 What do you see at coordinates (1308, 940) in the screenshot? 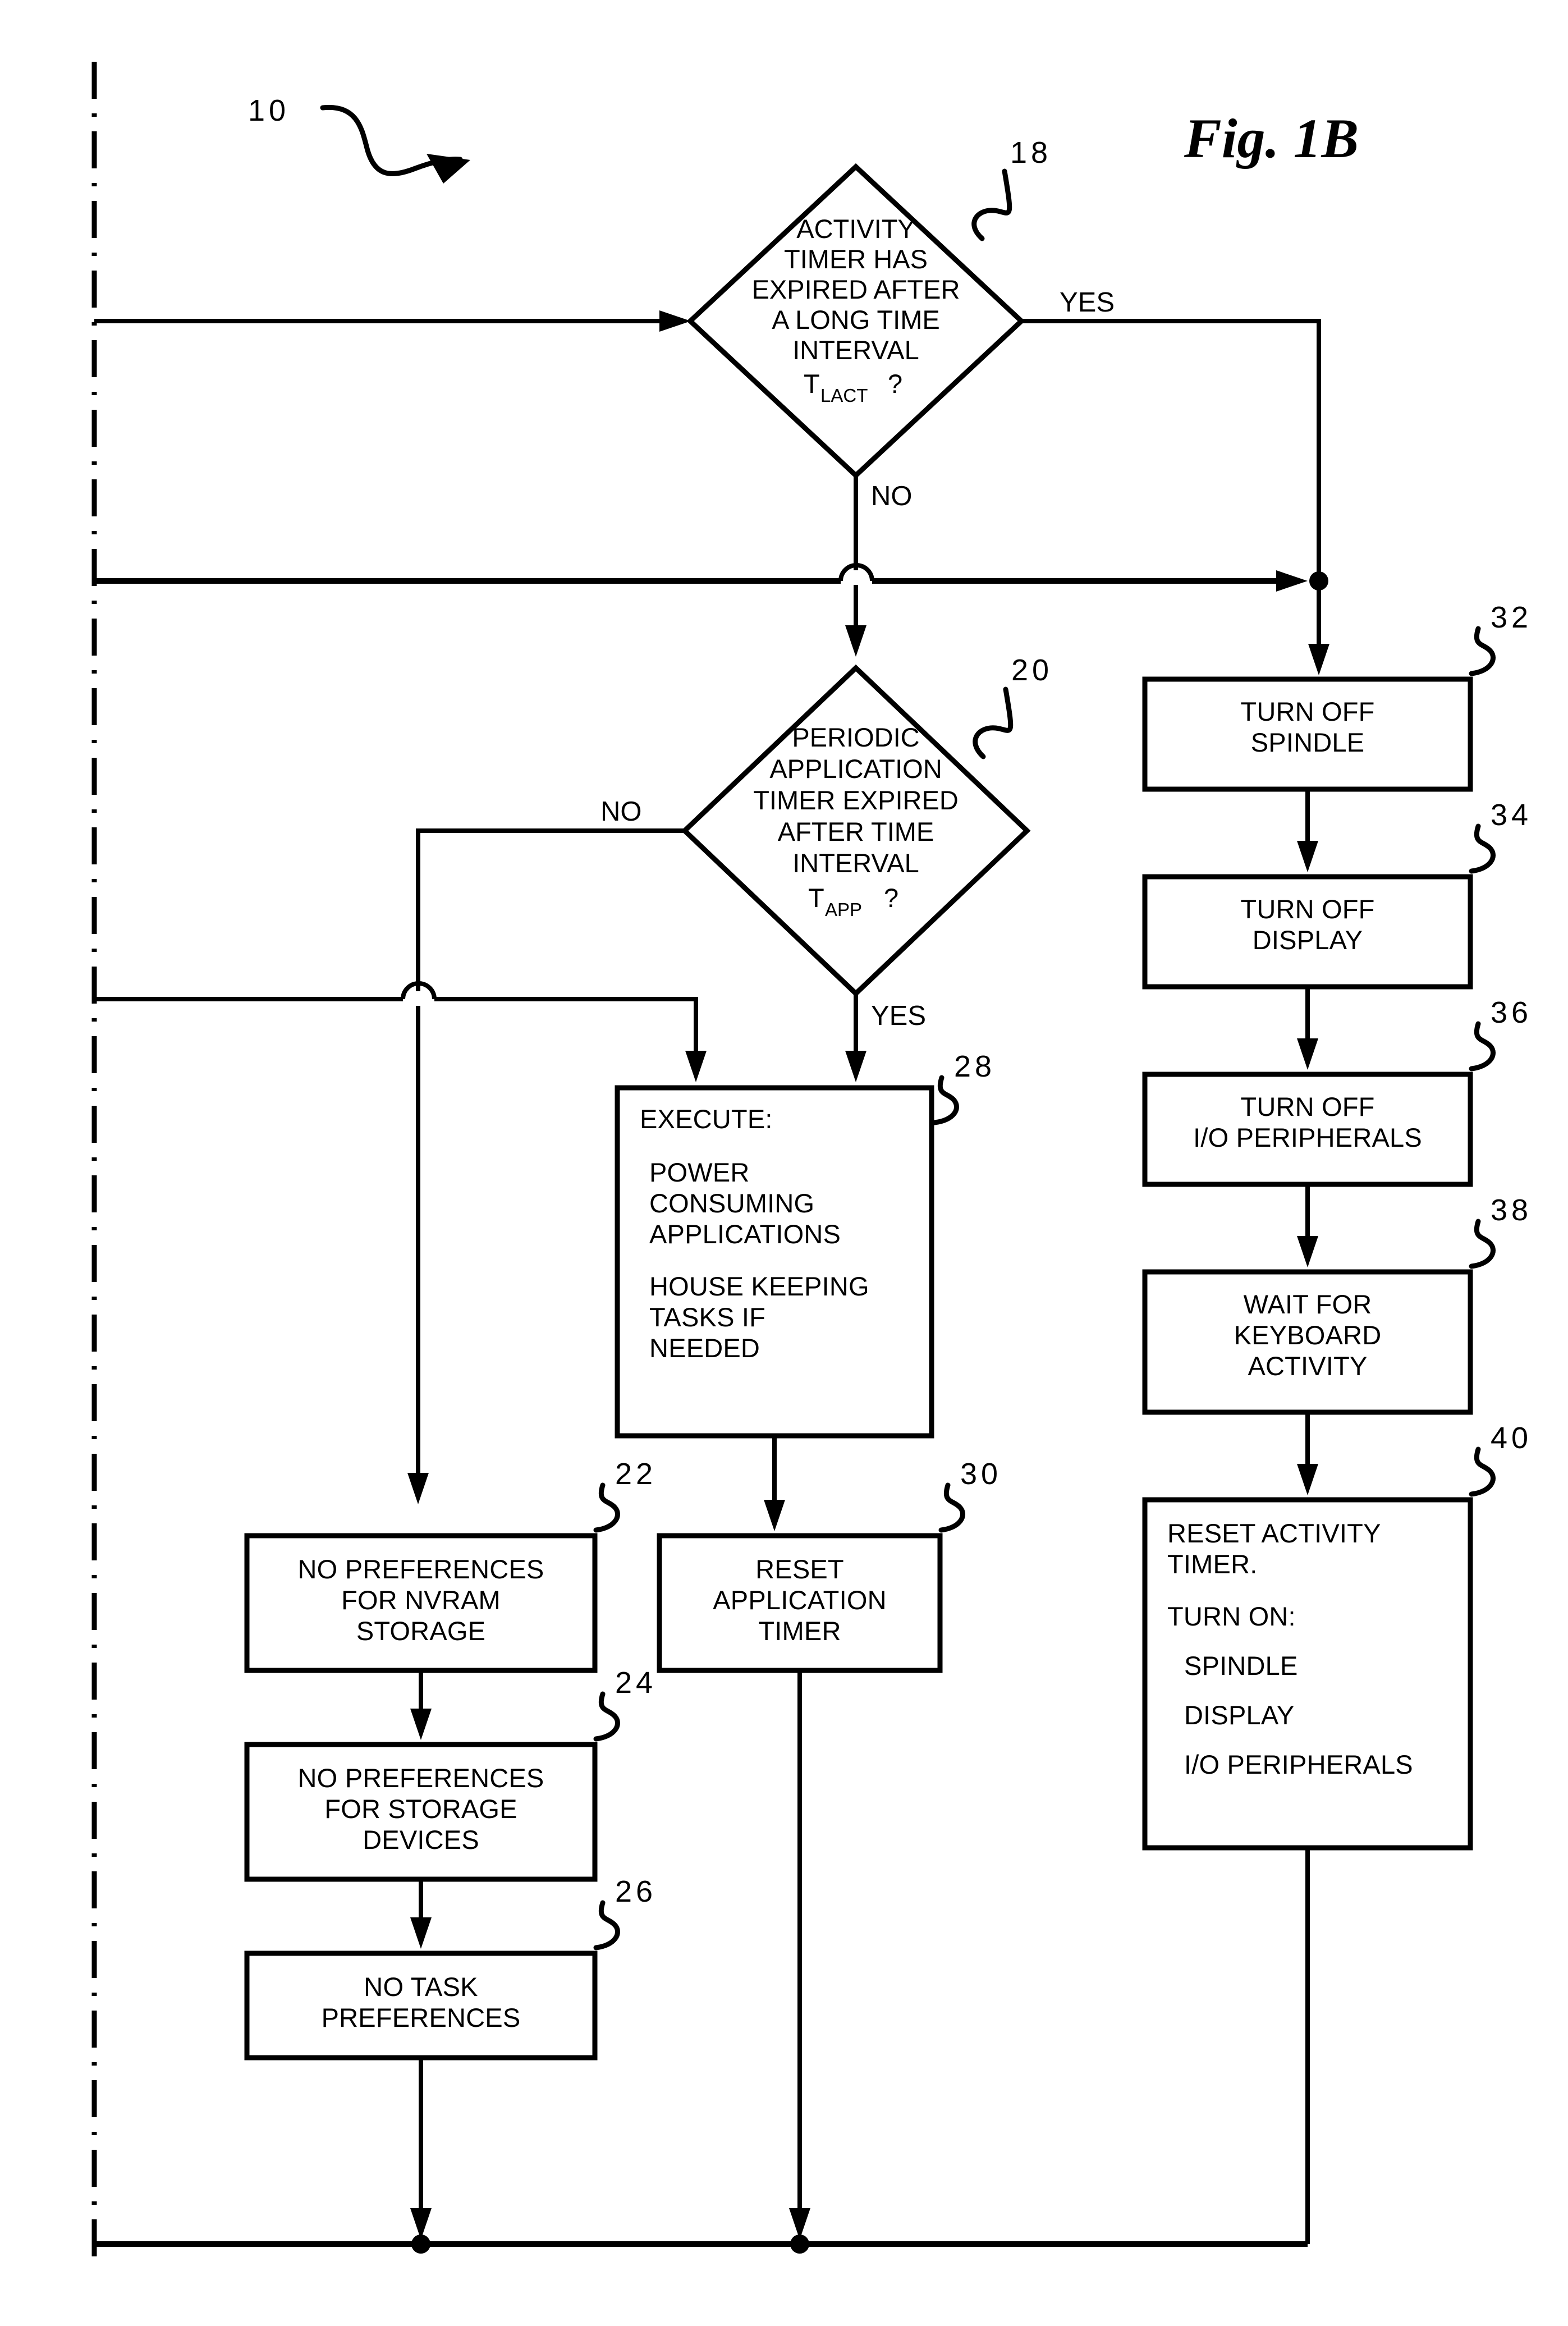
I see `process-34-line-2: DISPLAY` at bounding box center [1308, 940].